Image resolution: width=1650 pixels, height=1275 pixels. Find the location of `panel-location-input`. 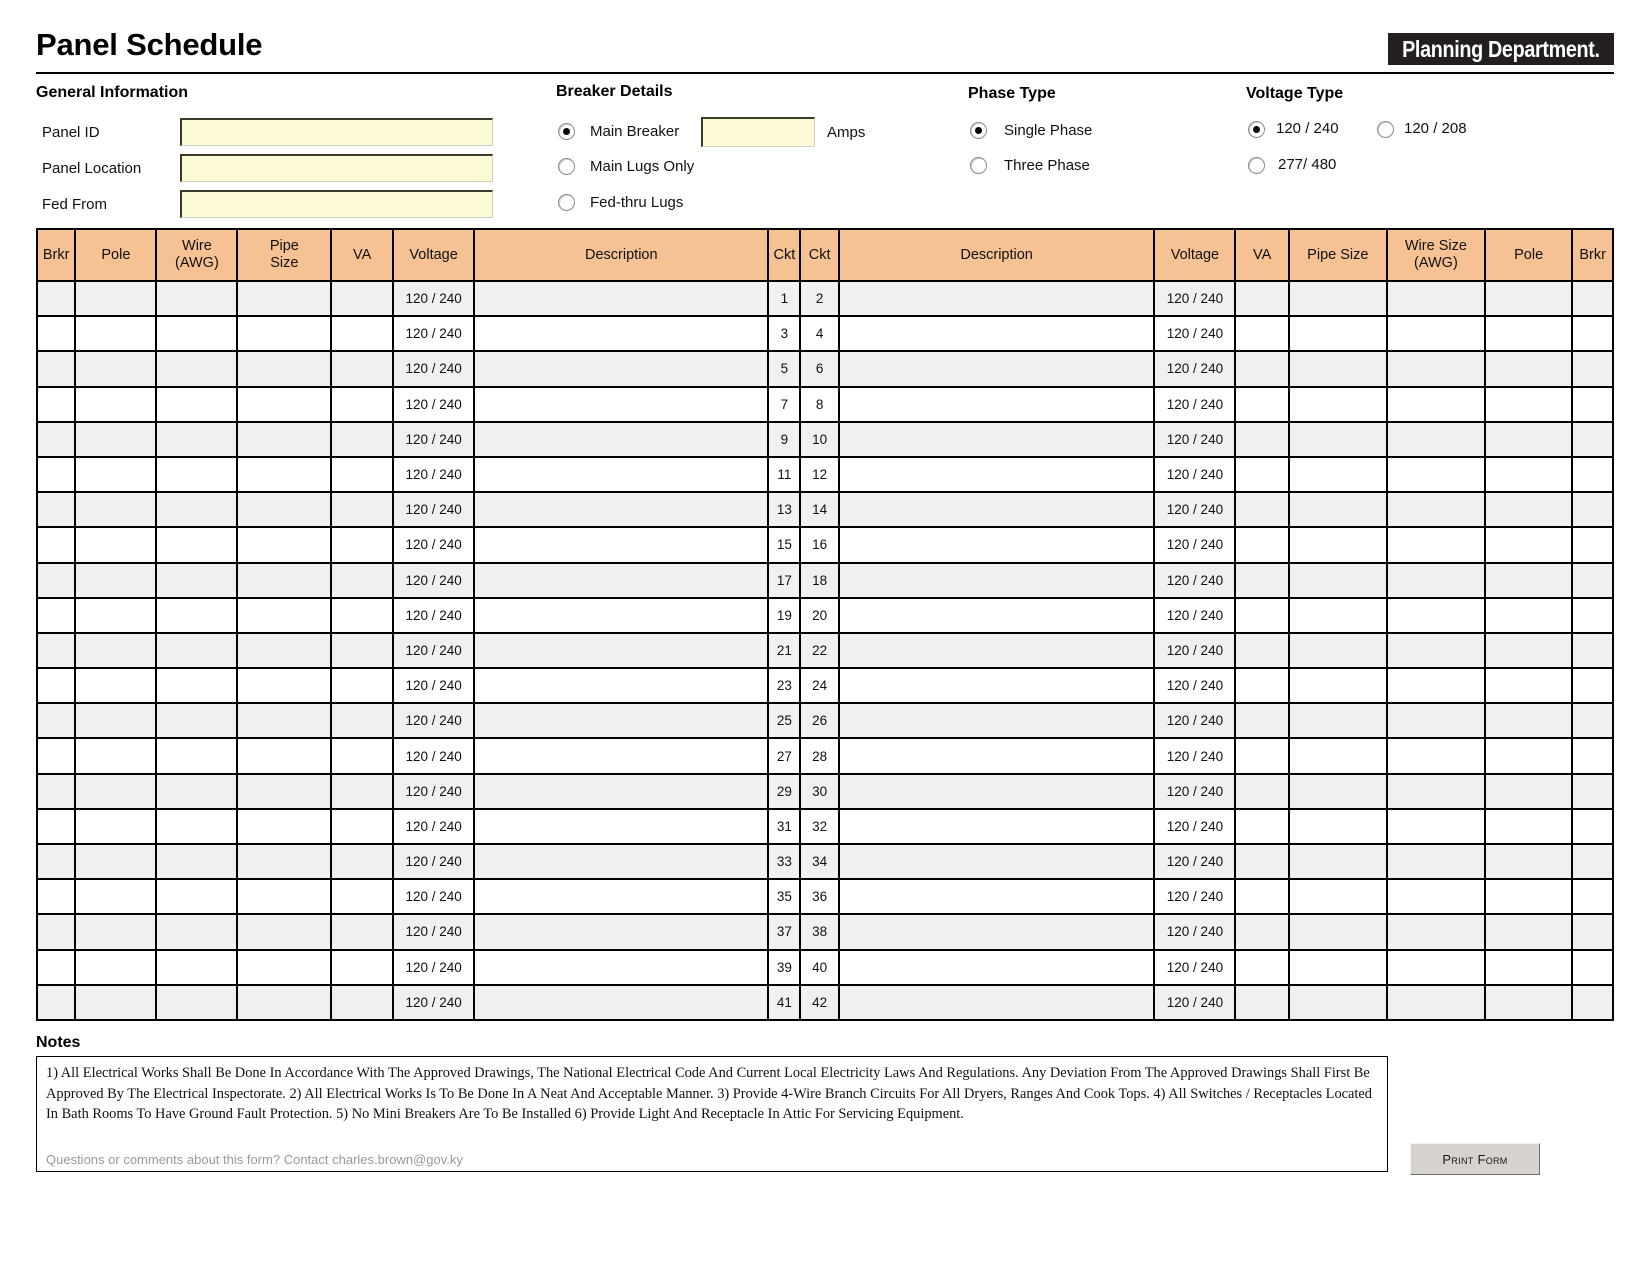

panel-location-input is located at coordinates (336, 168).